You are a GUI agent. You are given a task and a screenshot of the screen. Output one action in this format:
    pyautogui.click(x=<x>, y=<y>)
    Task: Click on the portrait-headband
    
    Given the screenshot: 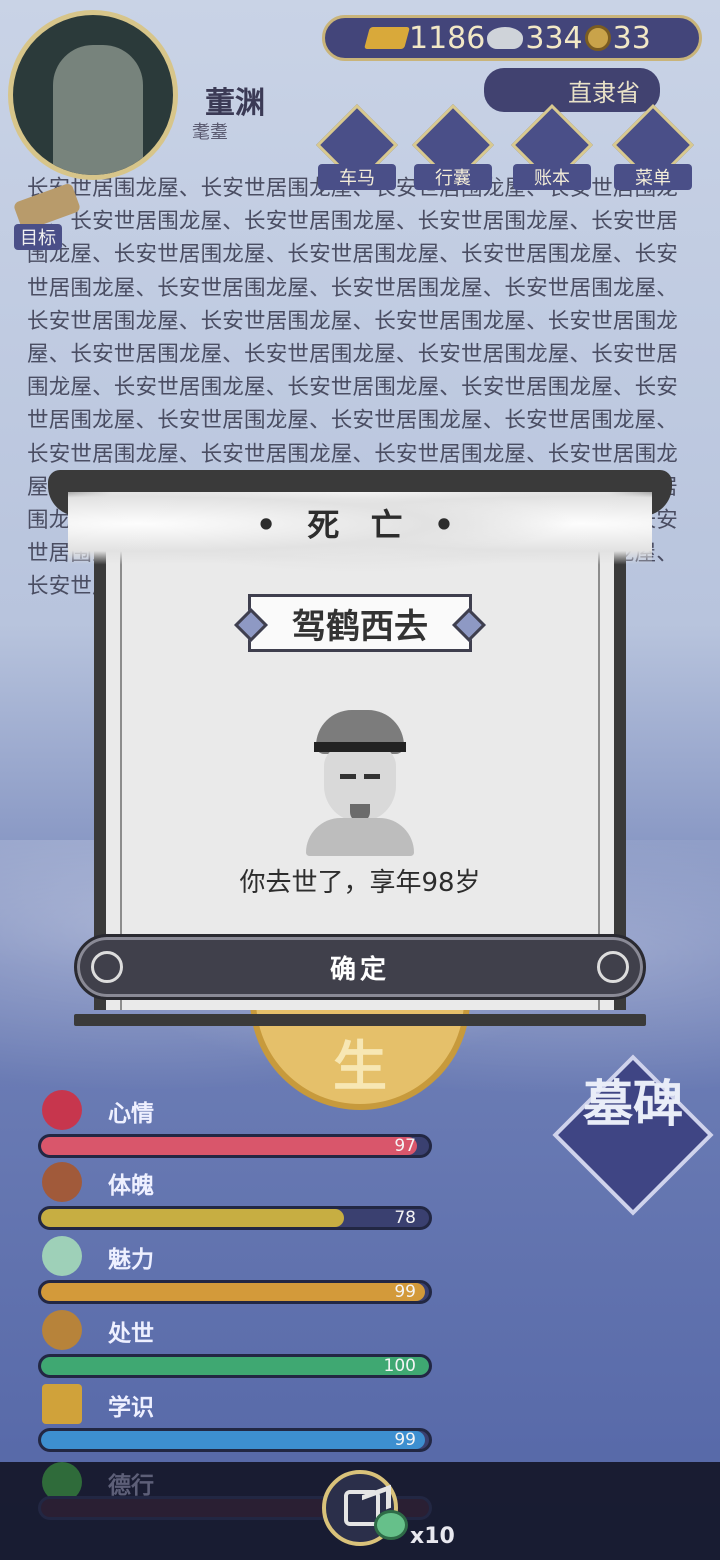 What is the action you would take?
    pyautogui.click(x=360, y=747)
    